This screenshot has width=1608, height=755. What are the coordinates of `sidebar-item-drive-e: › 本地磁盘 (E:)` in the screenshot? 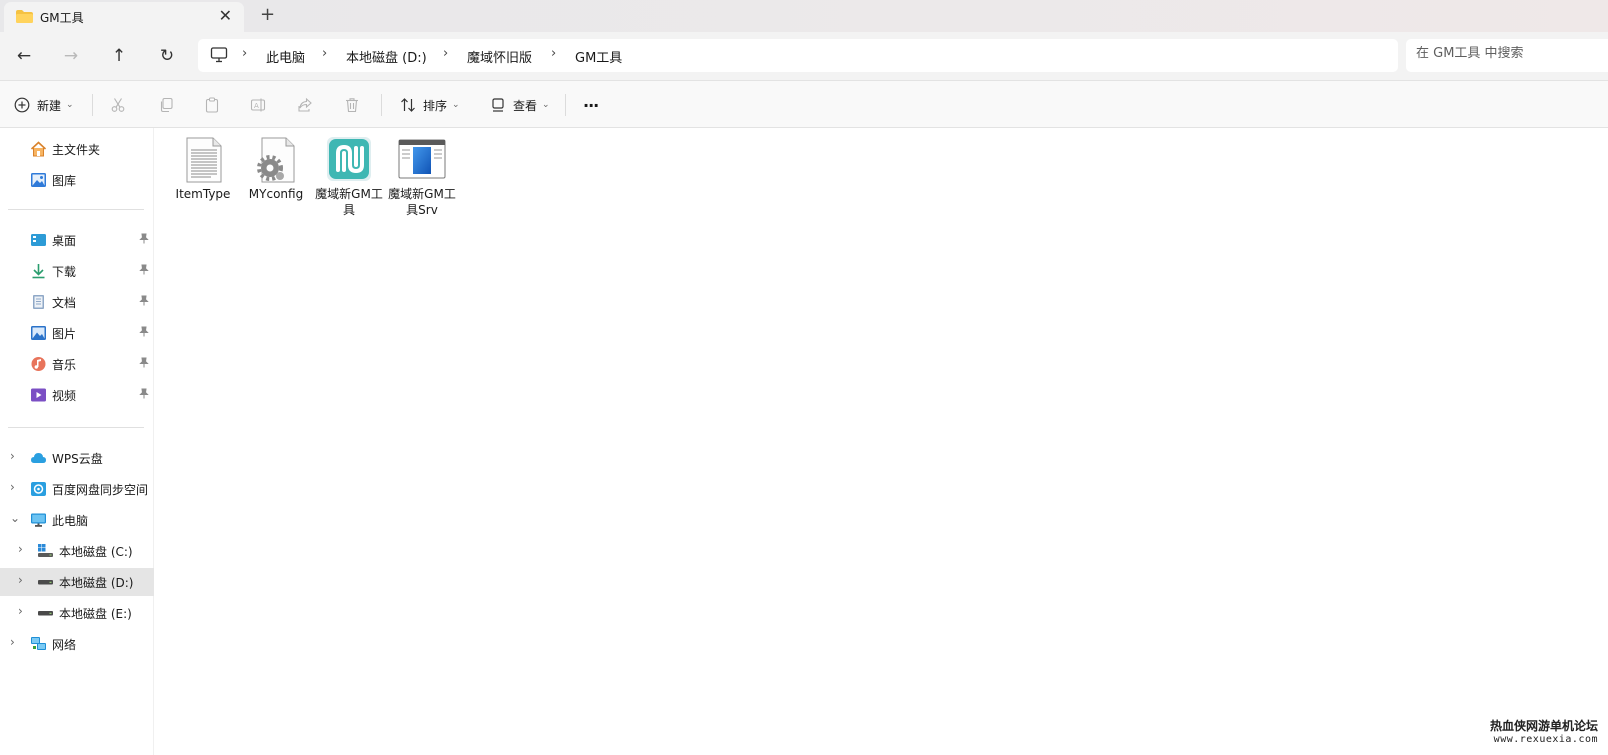 It's located at (77, 613).